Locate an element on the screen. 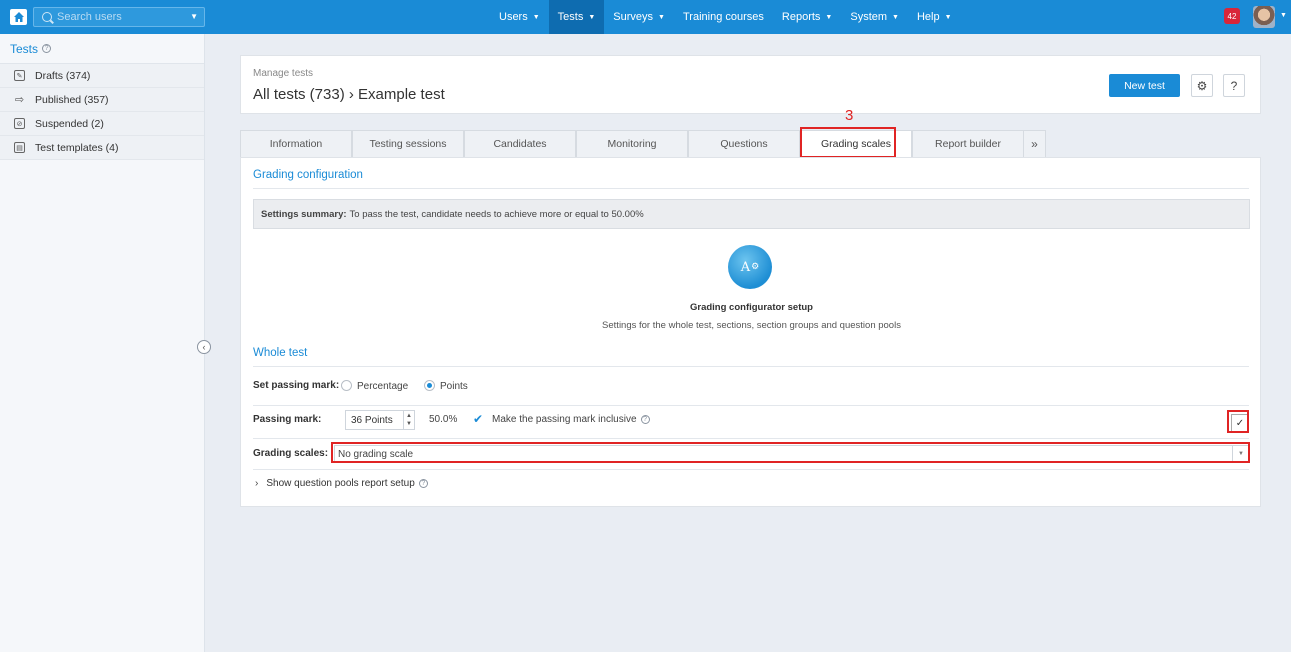 Image resolution: width=1291 pixels, height=652 pixels. nav-item-label: Tests is located at coordinates (570, 17).